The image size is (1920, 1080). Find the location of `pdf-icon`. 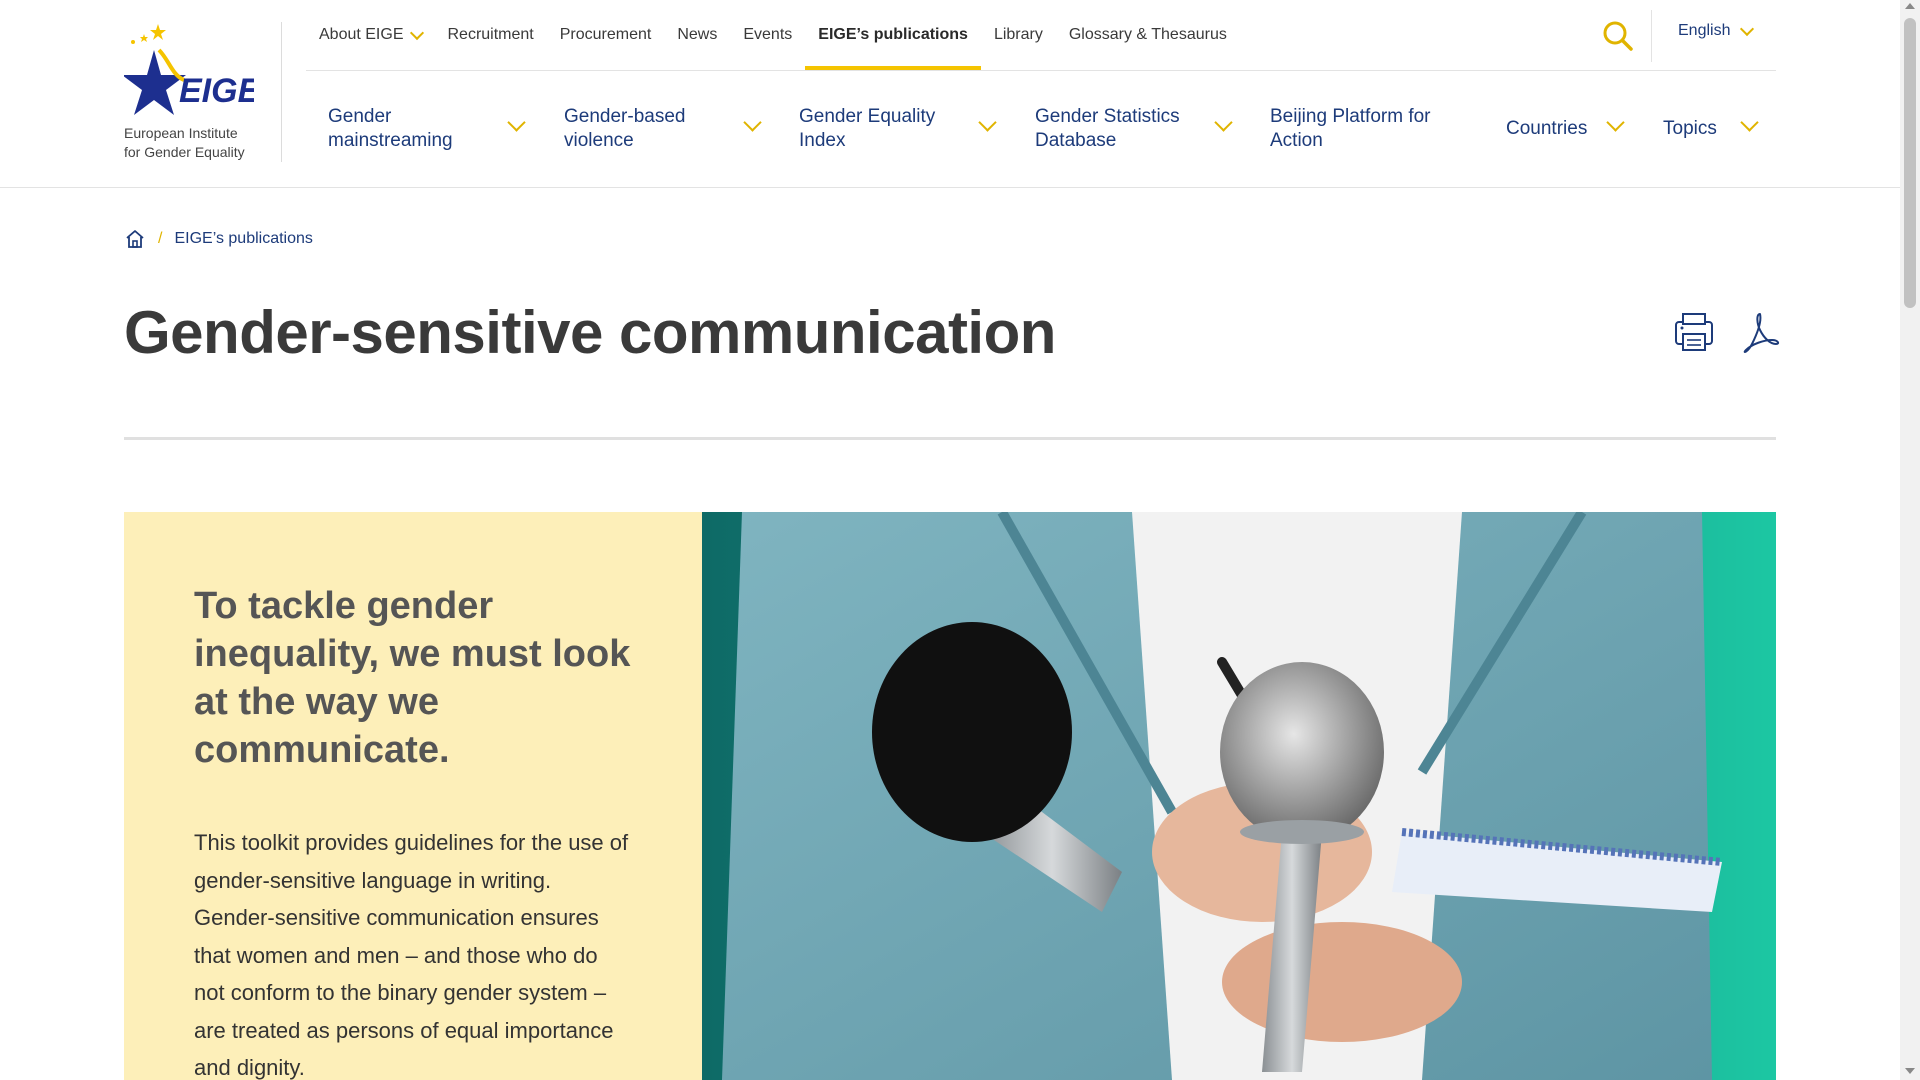

pdf-icon is located at coordinates (1761, 333).